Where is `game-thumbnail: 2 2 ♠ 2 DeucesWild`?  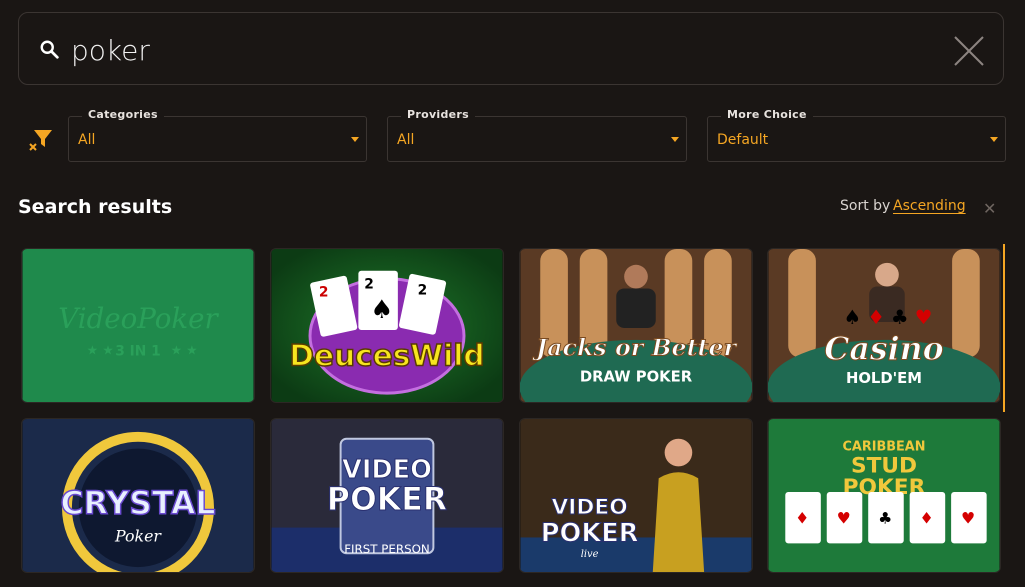 game-thumbnail: 2 2 ♠ 2 DeucesWild is located at coordinates (387, 325).